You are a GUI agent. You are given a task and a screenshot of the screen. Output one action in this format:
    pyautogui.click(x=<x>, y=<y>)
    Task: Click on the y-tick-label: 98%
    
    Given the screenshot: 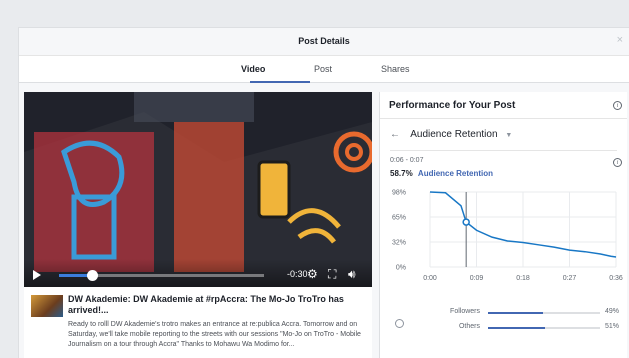 What is the action you would take?
    pyautogui.click(x=399, y=193)
    